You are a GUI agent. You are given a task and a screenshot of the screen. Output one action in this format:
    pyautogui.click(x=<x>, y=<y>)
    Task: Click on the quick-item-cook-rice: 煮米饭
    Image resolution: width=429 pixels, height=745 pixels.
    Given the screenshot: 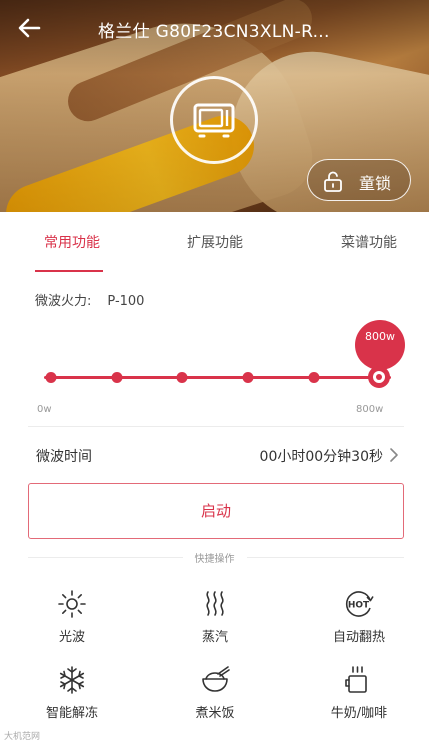 What is the action you would take?
    pyautogui.click(x=215, y=692)
    